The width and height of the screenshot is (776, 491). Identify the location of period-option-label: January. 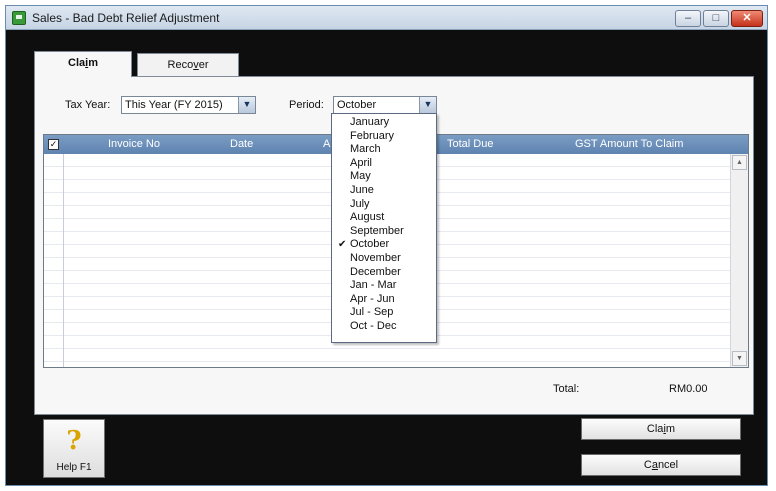
(370, 122).